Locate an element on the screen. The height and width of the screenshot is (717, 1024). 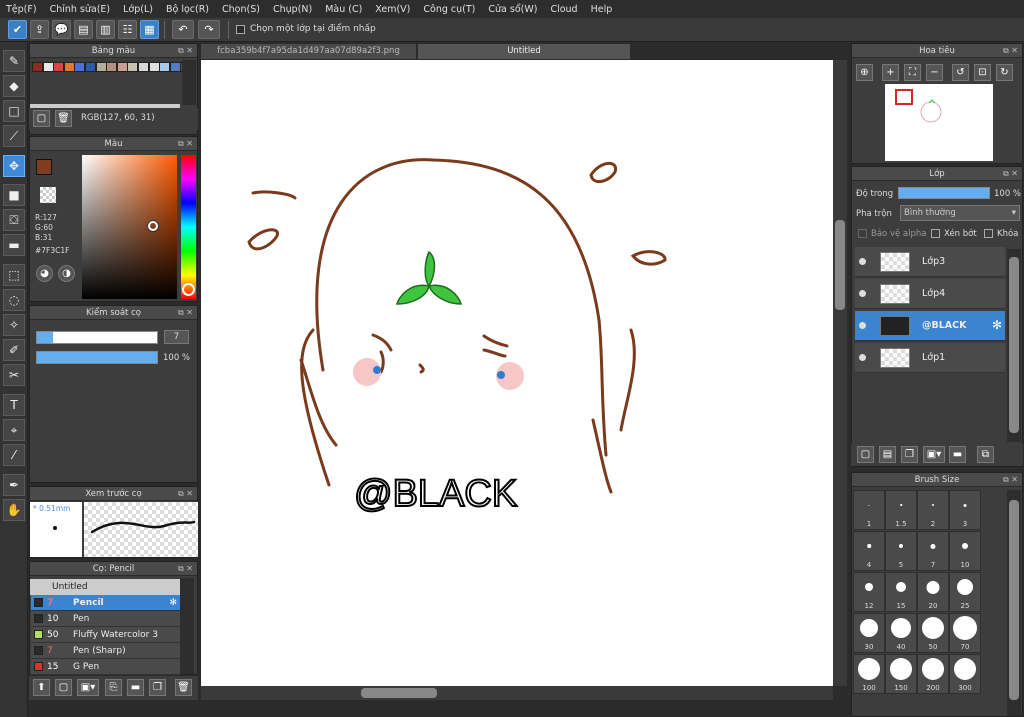
brush-size-cell: 7 is located at coordinates (933, 551).